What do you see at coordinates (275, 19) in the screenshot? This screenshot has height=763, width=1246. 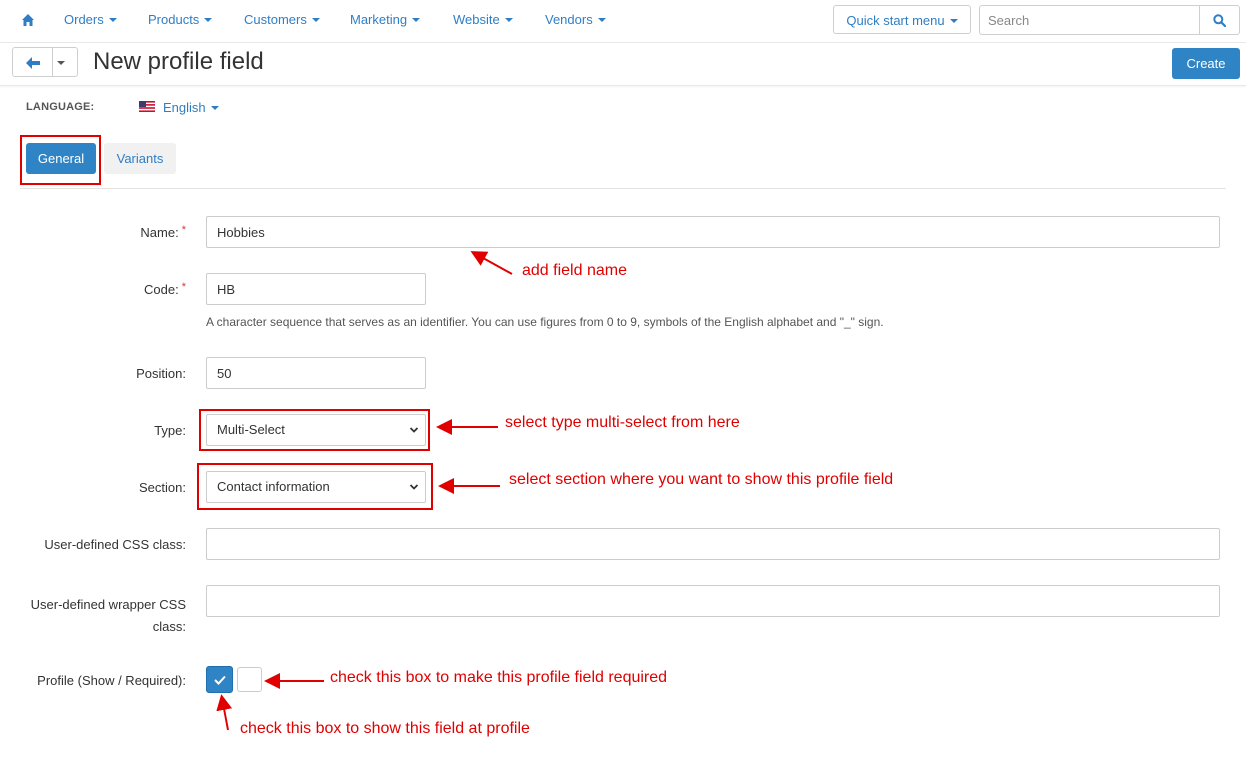 I see `nav-customers-label: Customers` at bounding box center [275, 19].